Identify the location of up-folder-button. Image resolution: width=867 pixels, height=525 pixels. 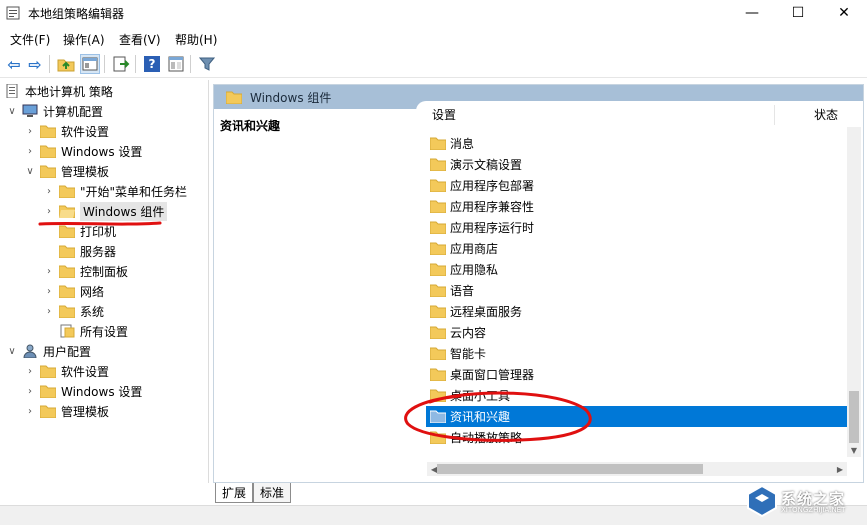
(66, 64).